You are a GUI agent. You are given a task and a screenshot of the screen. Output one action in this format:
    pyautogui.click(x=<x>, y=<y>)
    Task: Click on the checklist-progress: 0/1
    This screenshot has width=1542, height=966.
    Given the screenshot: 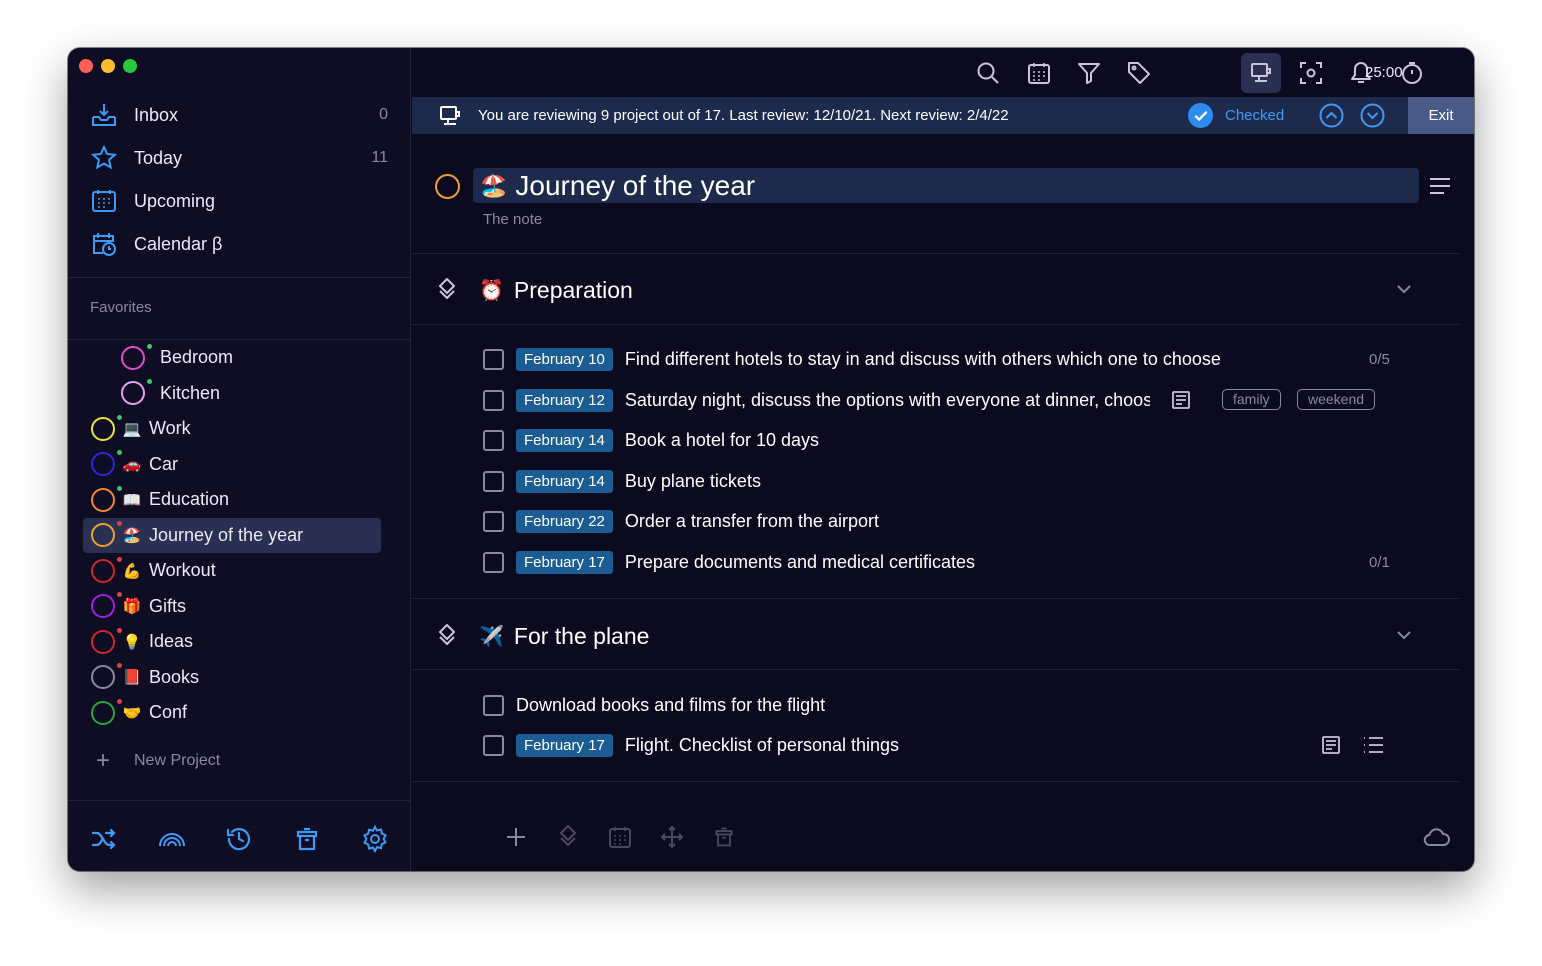 What is the action you would take?
    pyautogui.click(x=1379, y=562)
    